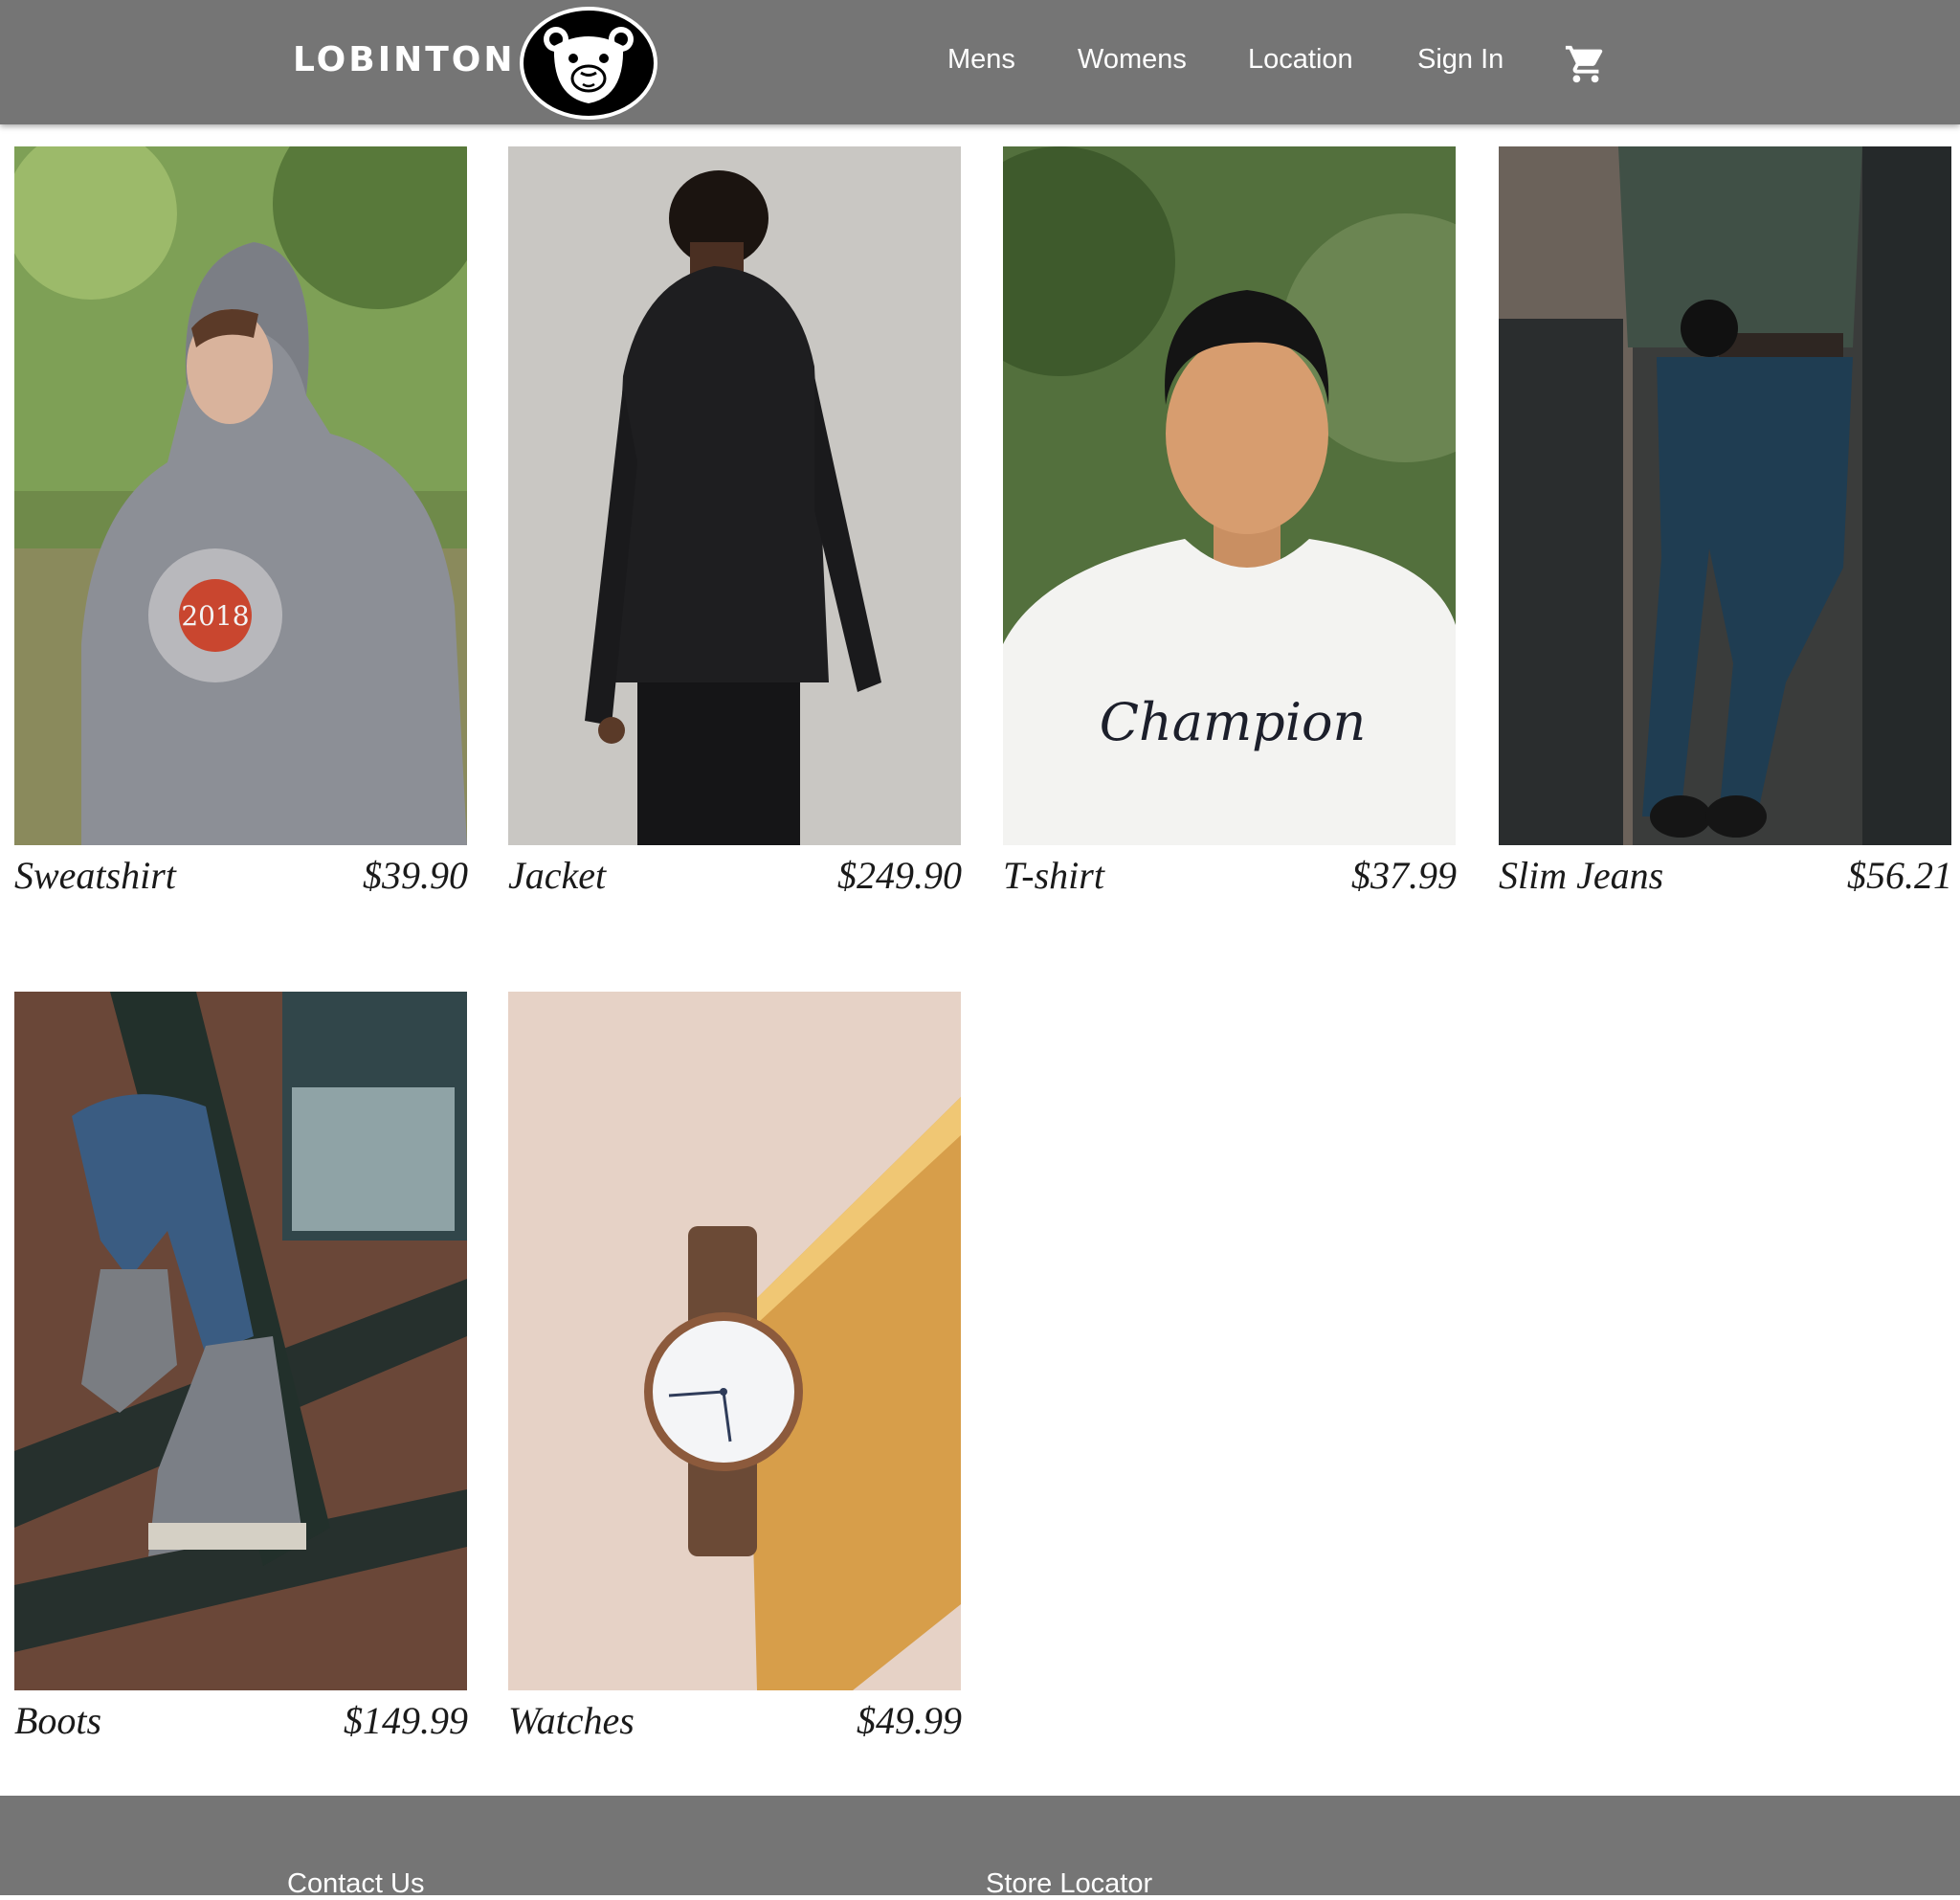  What do you see at coordinates (1404, 876) in the screenshot?
I see `product-price: $37.99` at bounding box center [1404, 876].